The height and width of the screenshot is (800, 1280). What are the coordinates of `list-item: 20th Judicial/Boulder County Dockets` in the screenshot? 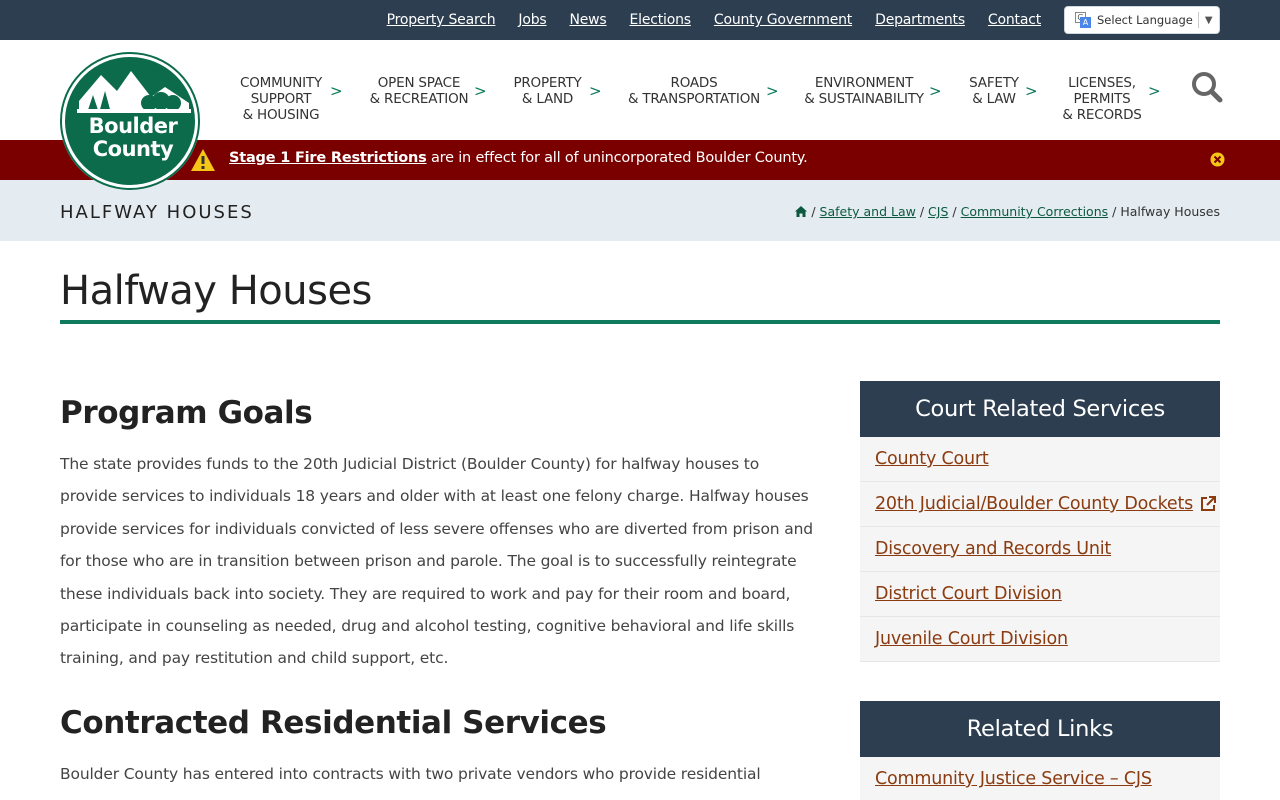 It's located at (1040, 504).